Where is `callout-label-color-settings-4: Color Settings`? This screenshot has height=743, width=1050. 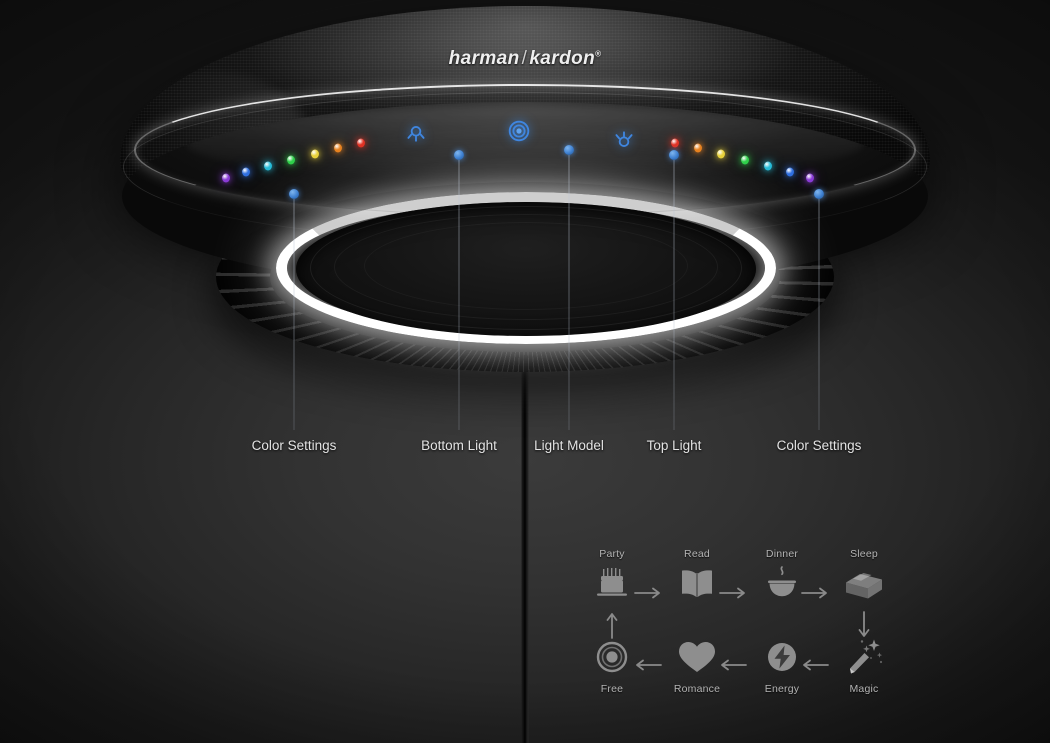 callout-label-color-settings-4: Color Settings is located at coordinates (819, 445).